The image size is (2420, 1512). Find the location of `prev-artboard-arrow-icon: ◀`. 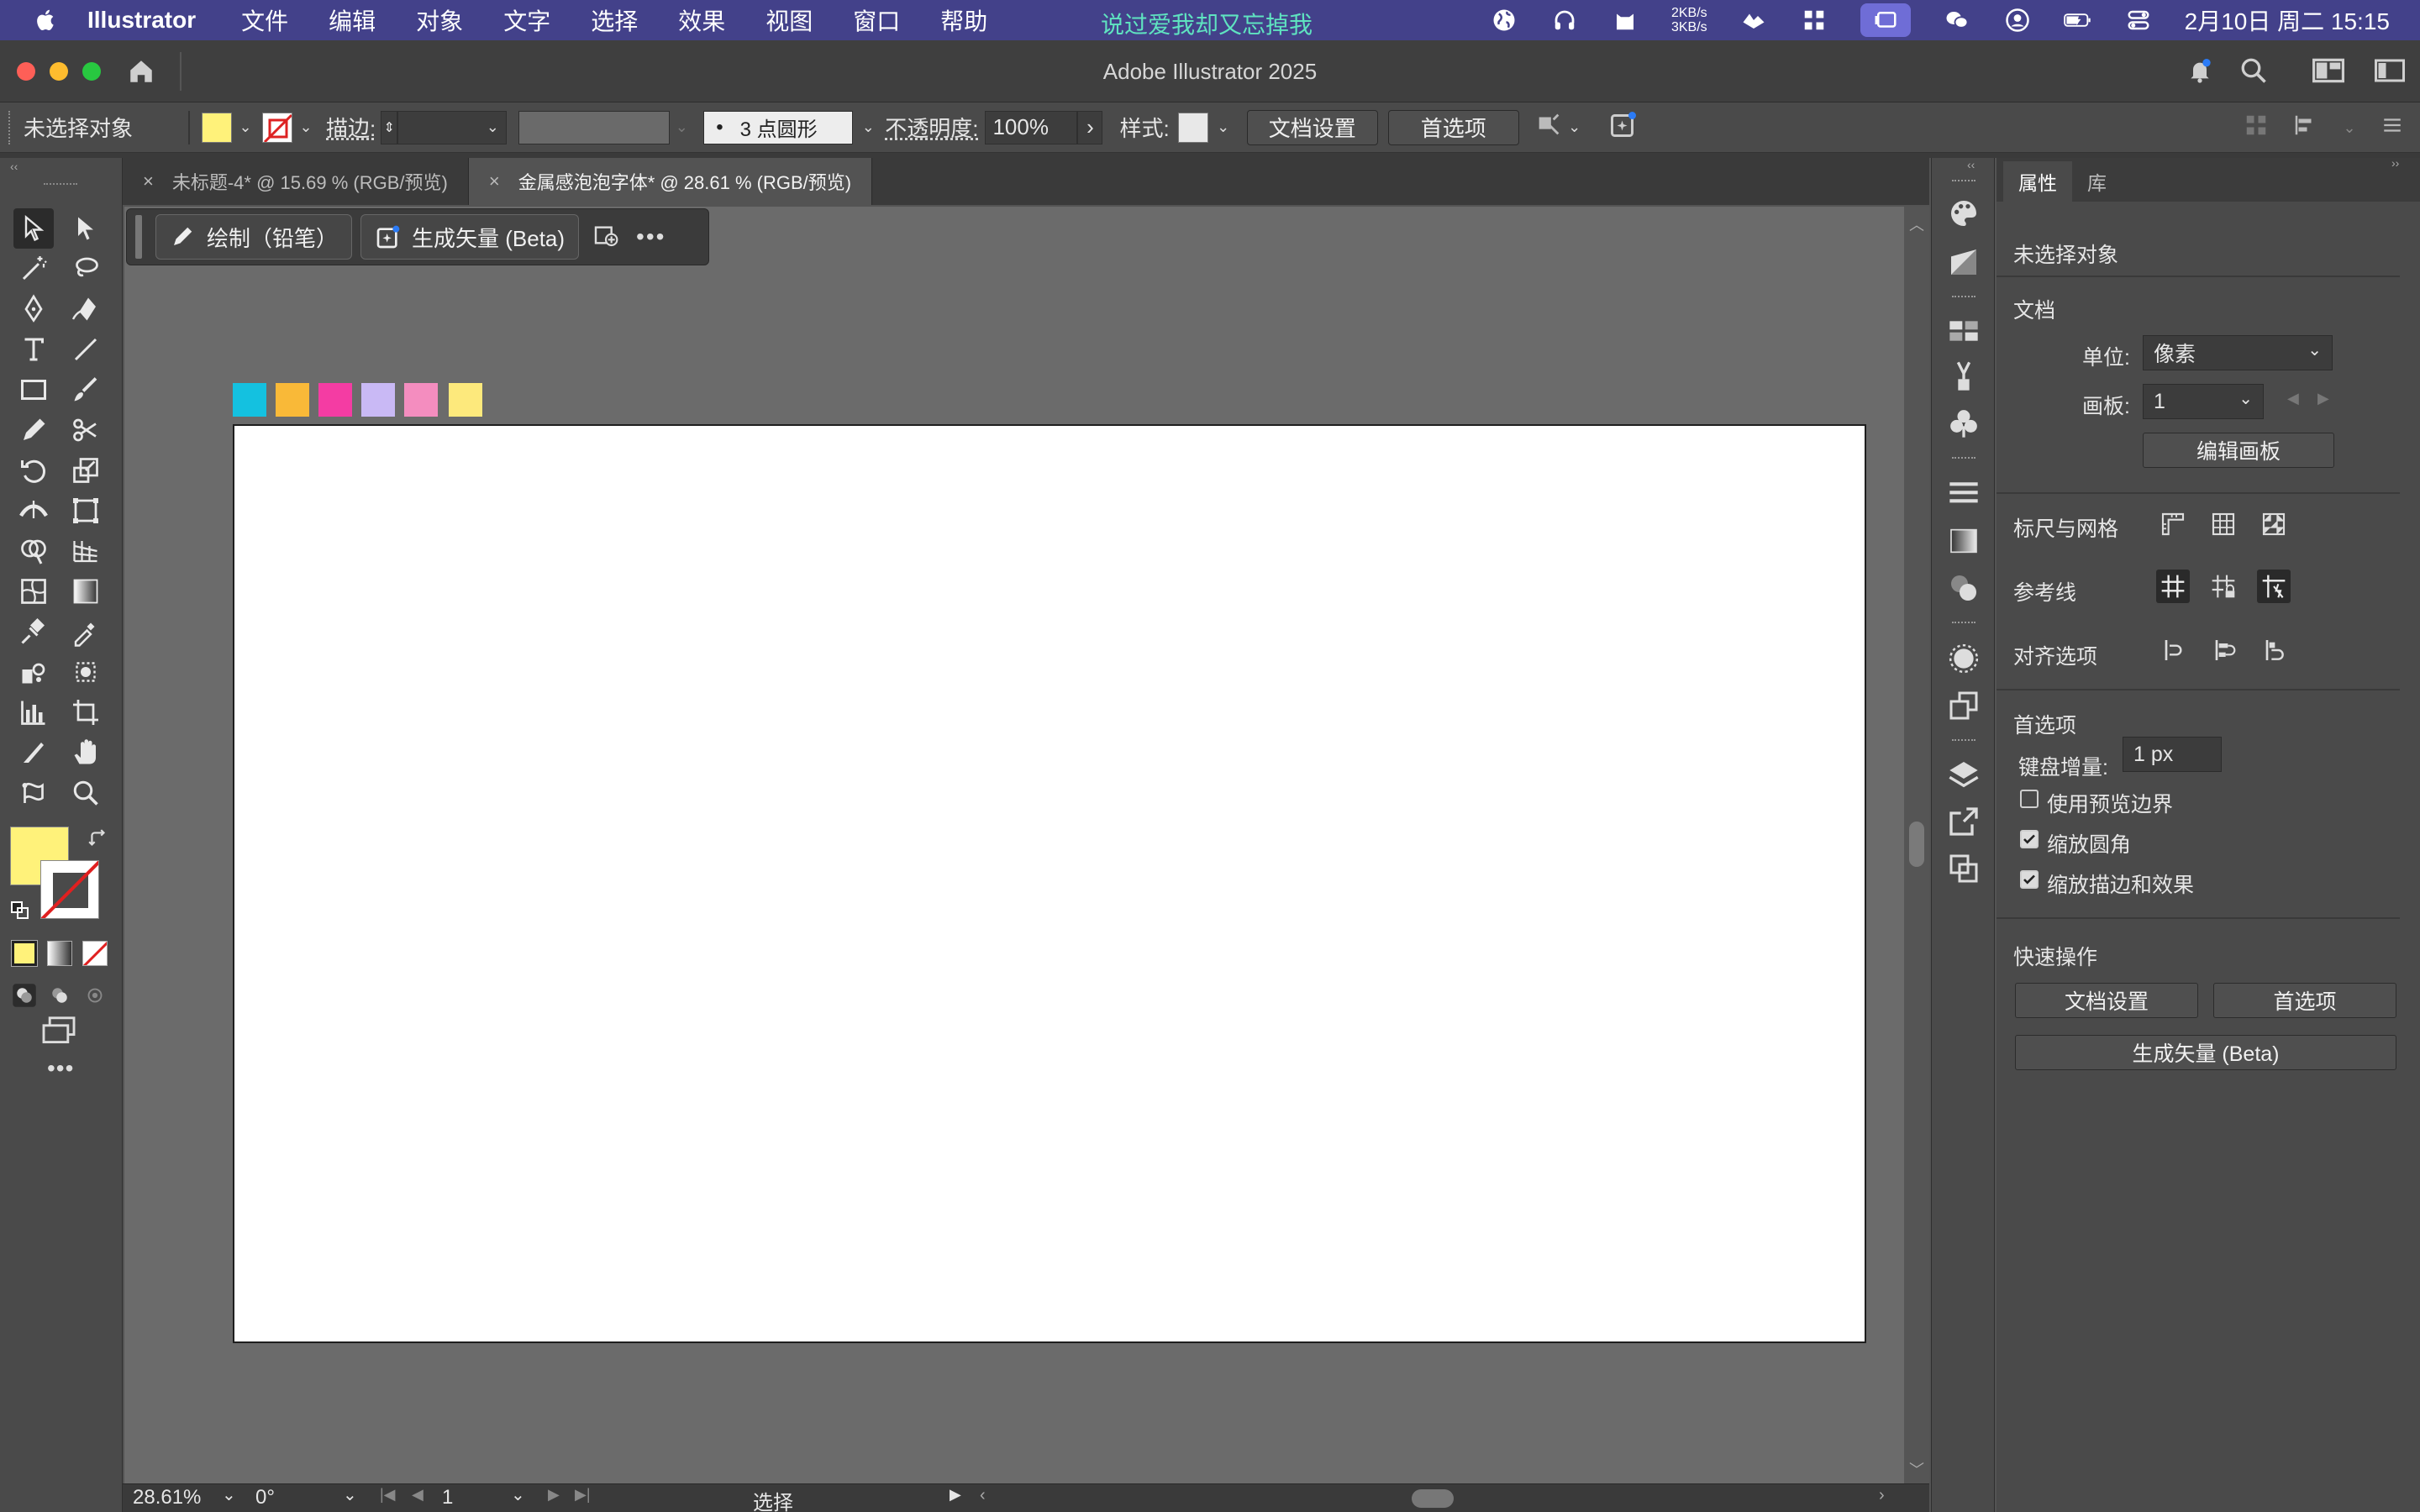

prev-artboard-arrow-icon: ◀ is located at coordinates (2293, 398).